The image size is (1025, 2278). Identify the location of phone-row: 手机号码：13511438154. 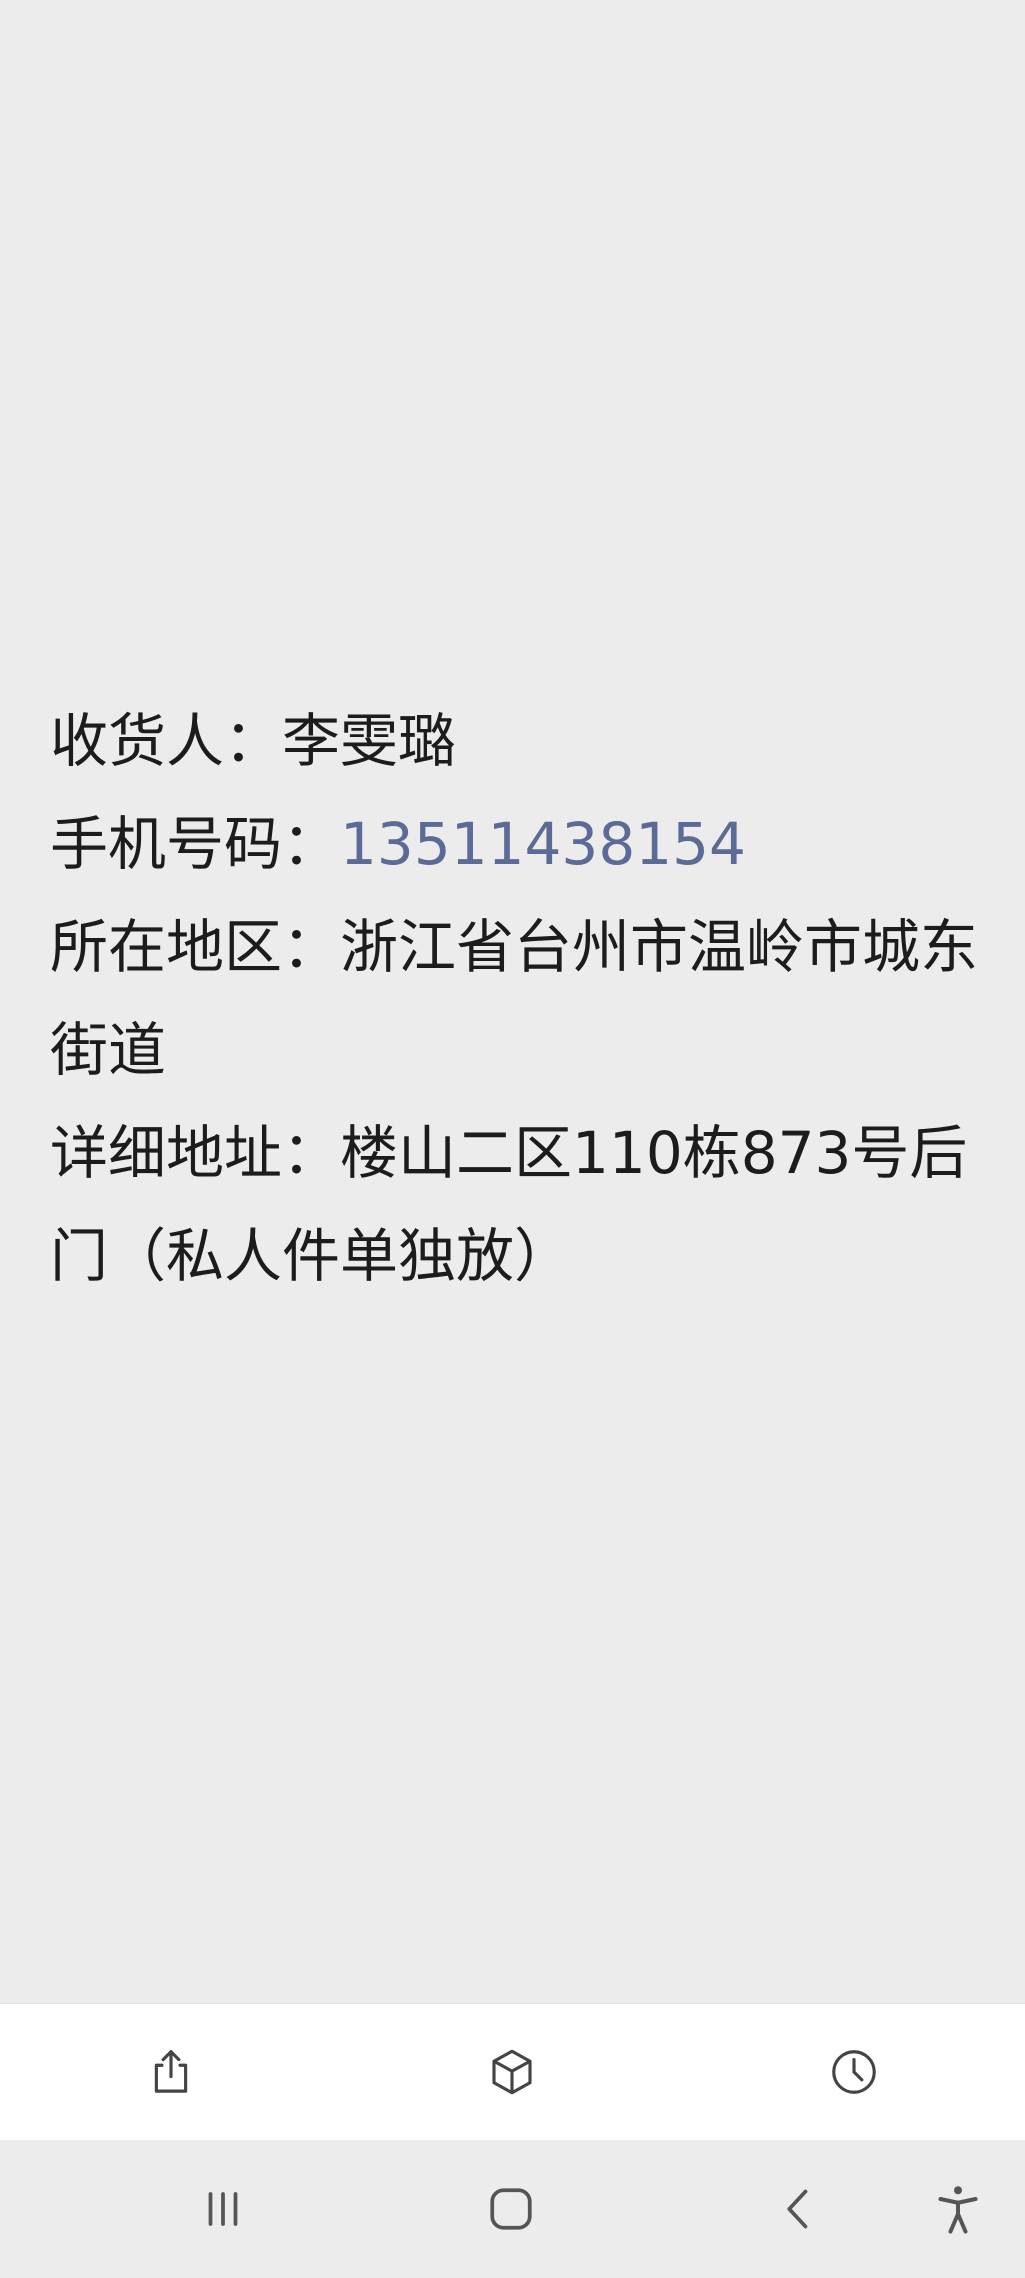
(520, 844).